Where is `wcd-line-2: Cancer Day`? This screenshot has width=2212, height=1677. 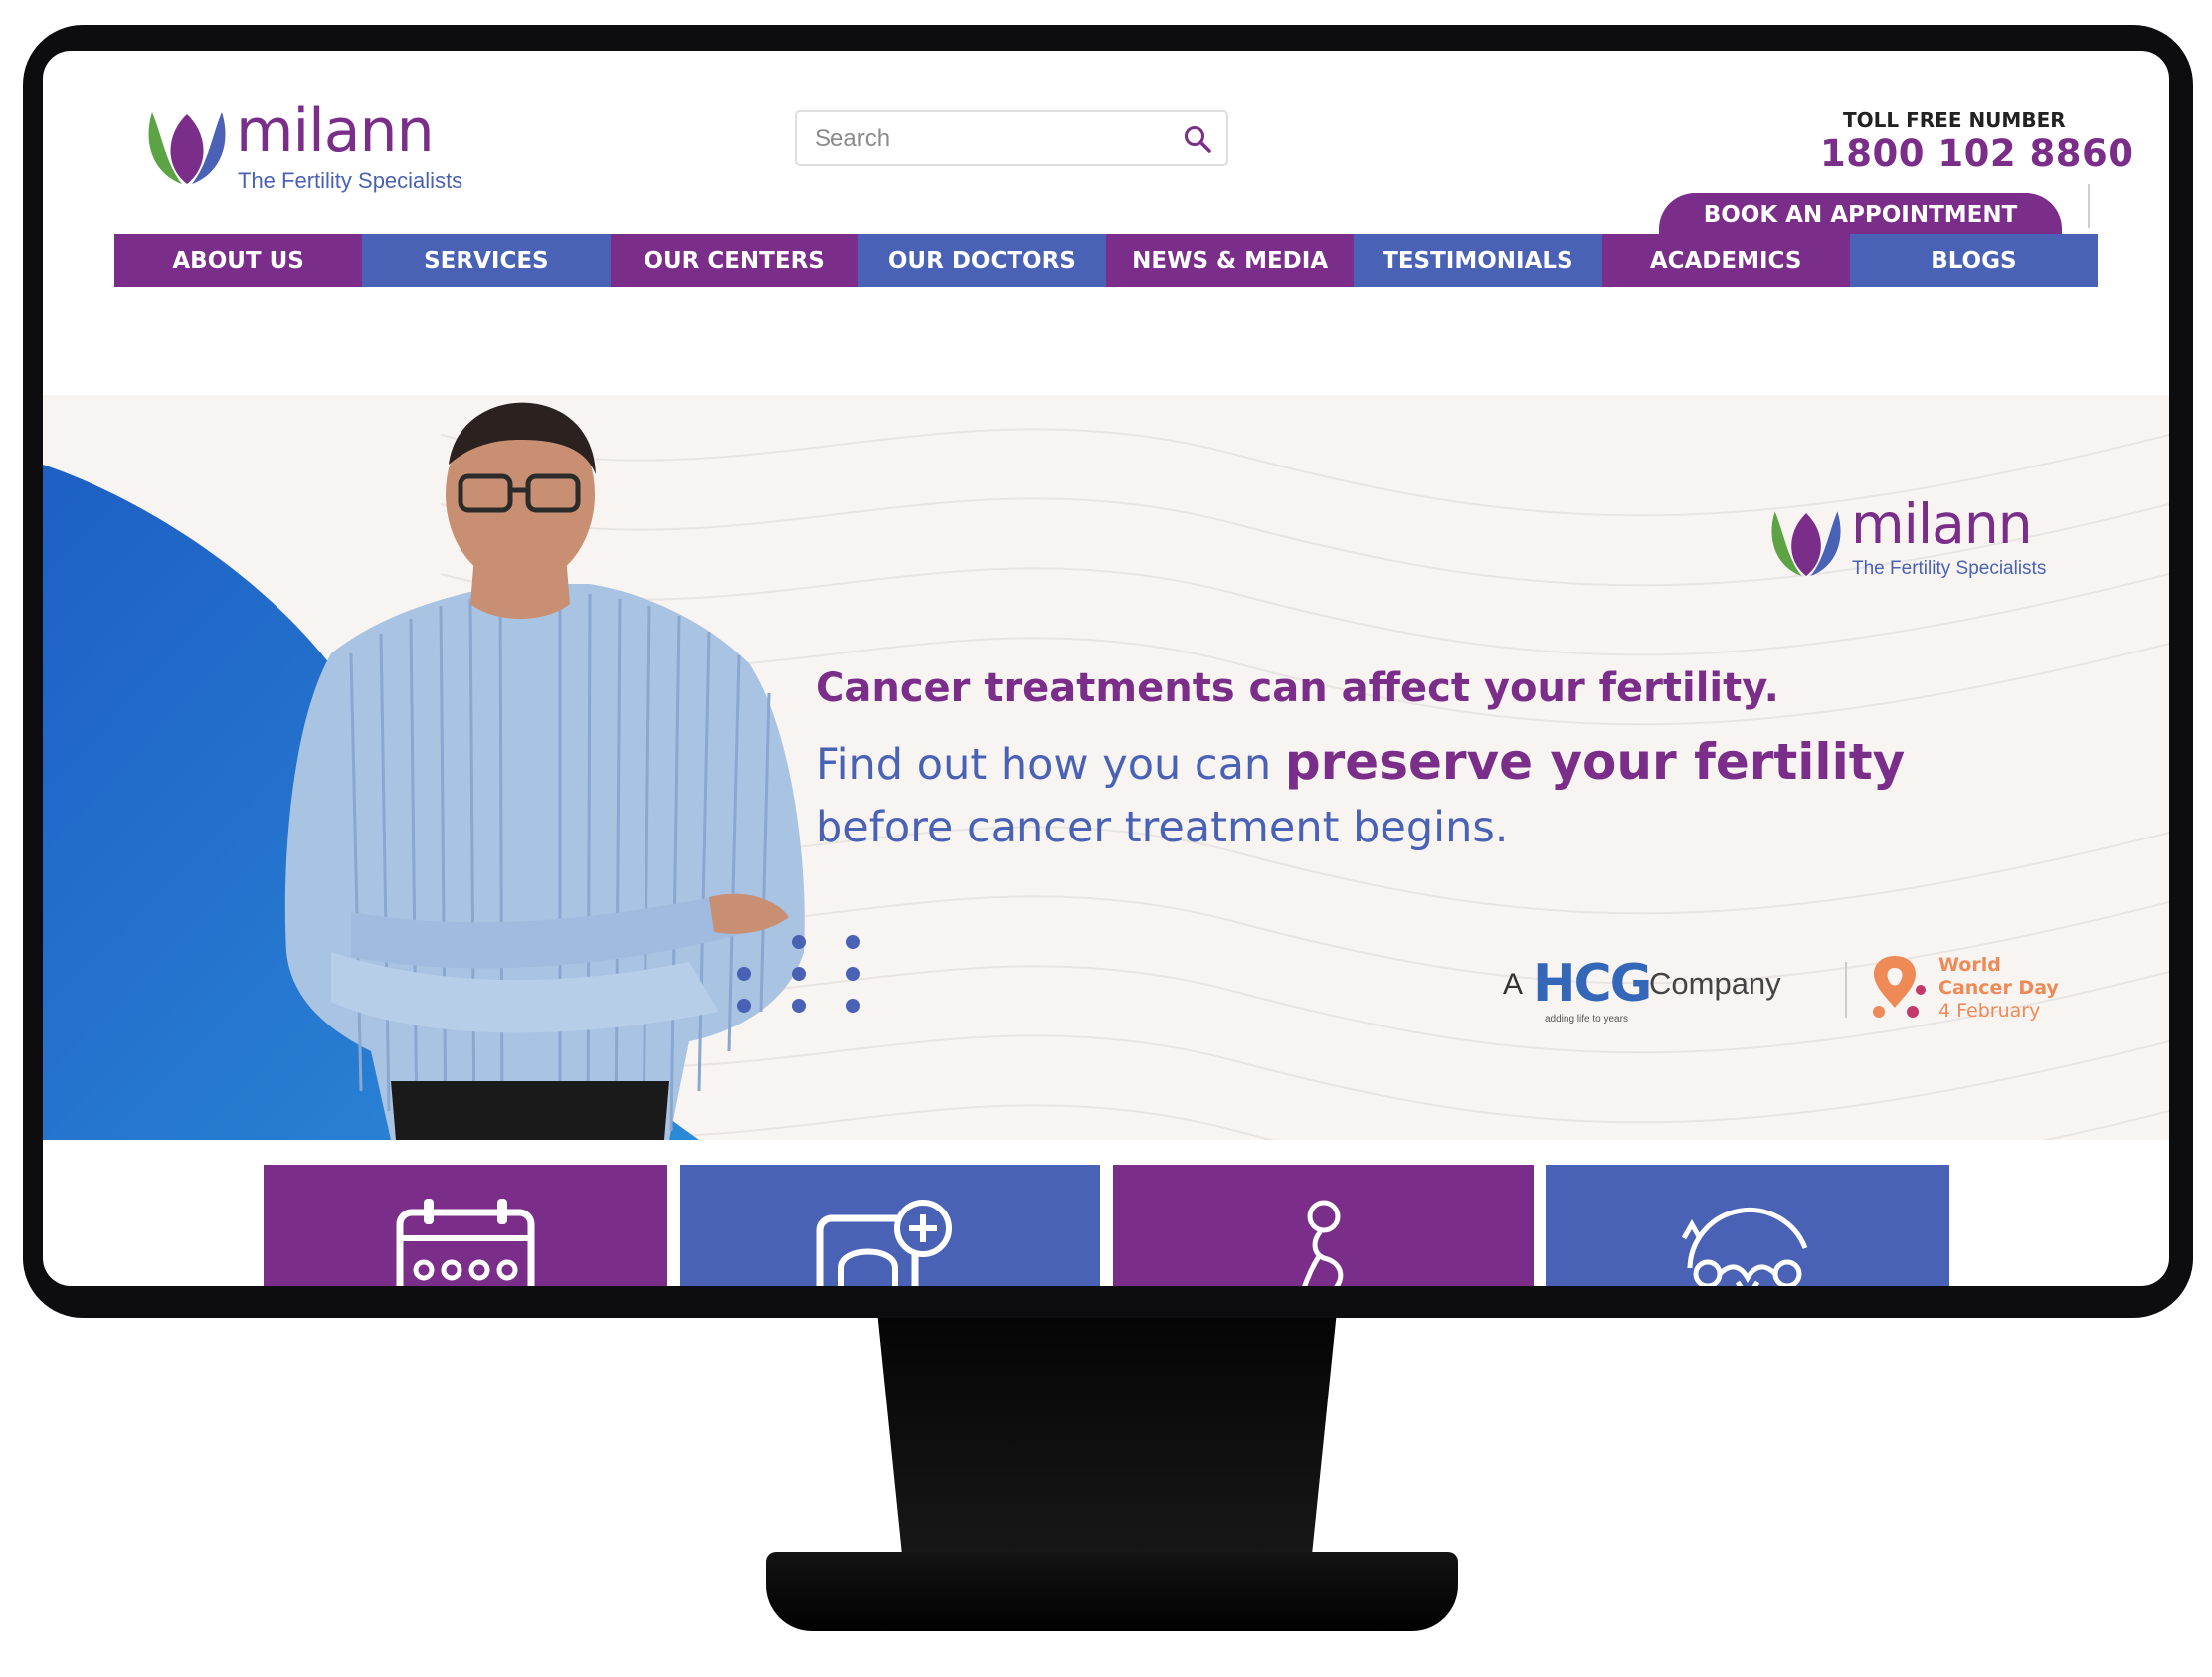 wcd-line-2: Cancer Day is located at coordinates (1998, 988).